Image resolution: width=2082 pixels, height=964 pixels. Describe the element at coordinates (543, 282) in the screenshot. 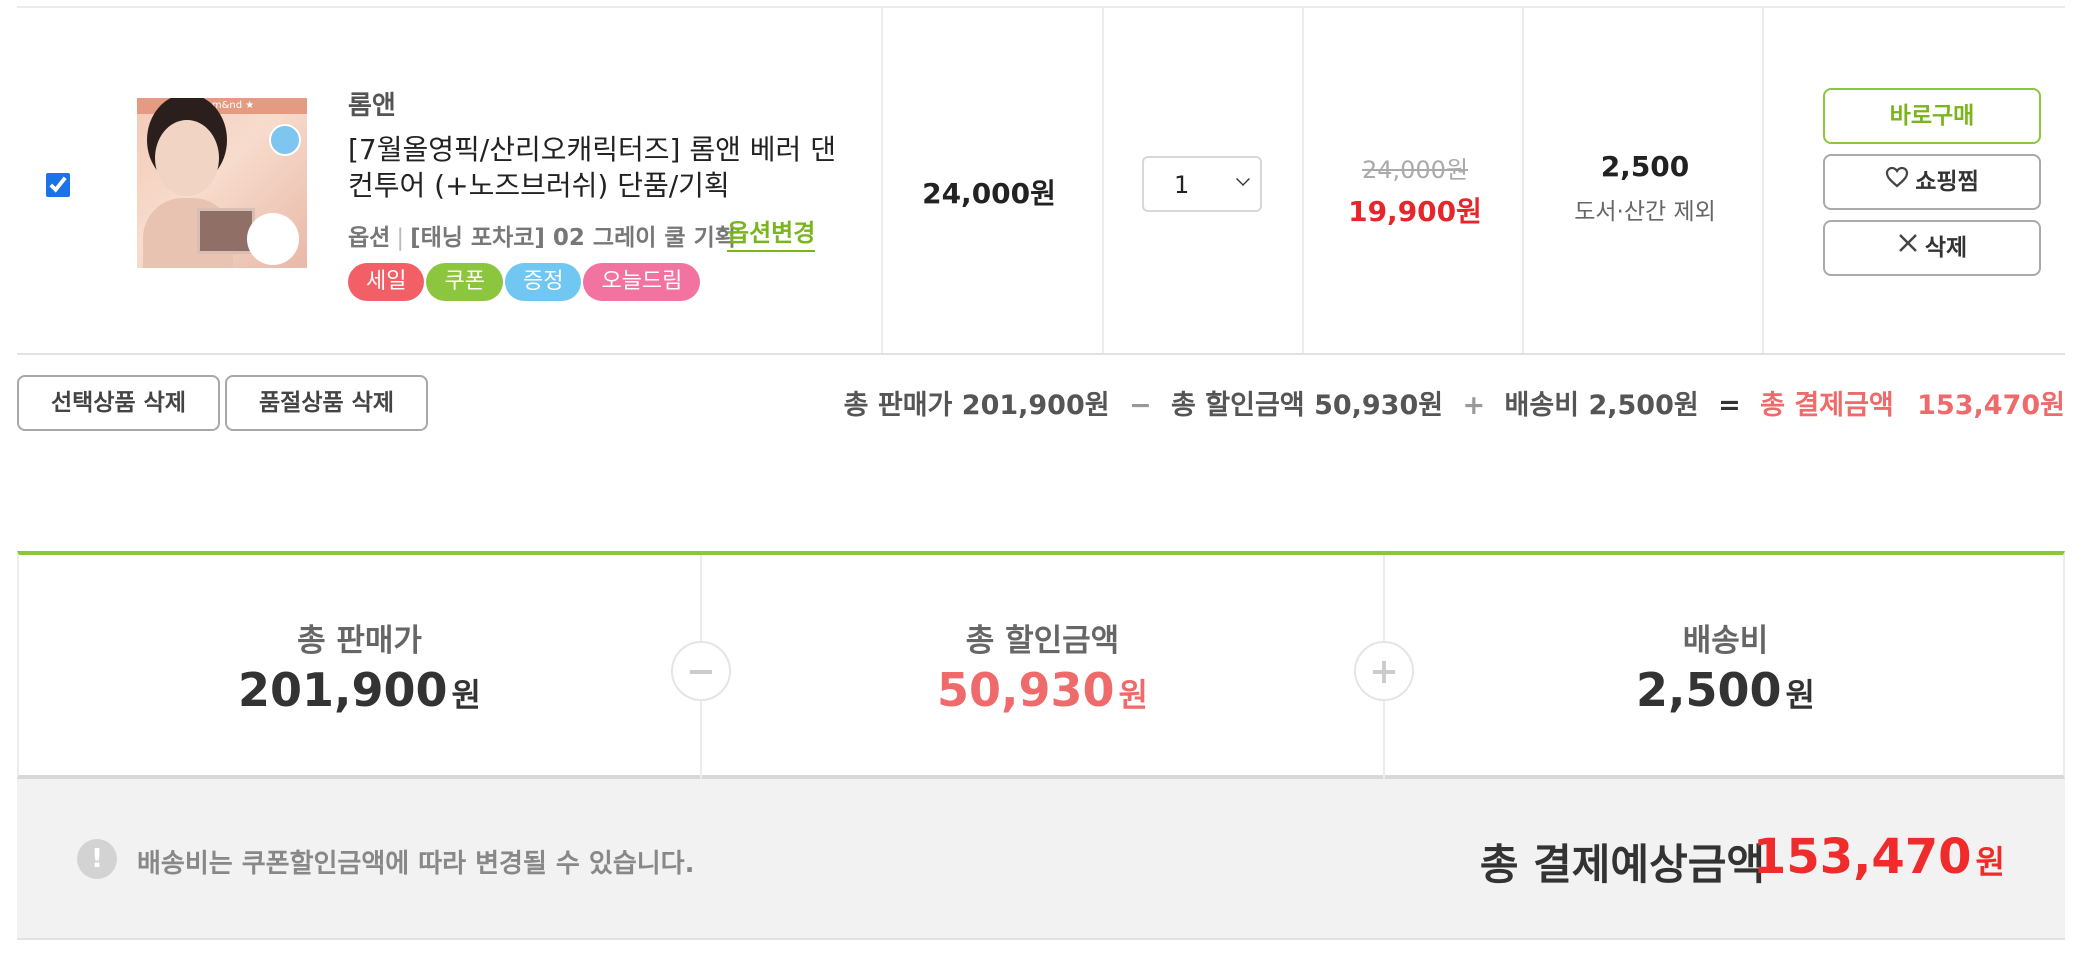

I see `tag-gift: 증정` at that location.